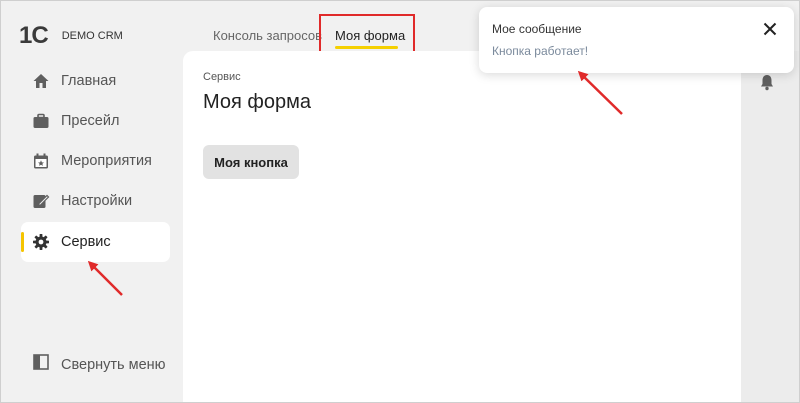  What do you see at coordinates (251, 162) in the screenshot?
I see `my-button: Моя кнопка` at bounding box center [251, 162].